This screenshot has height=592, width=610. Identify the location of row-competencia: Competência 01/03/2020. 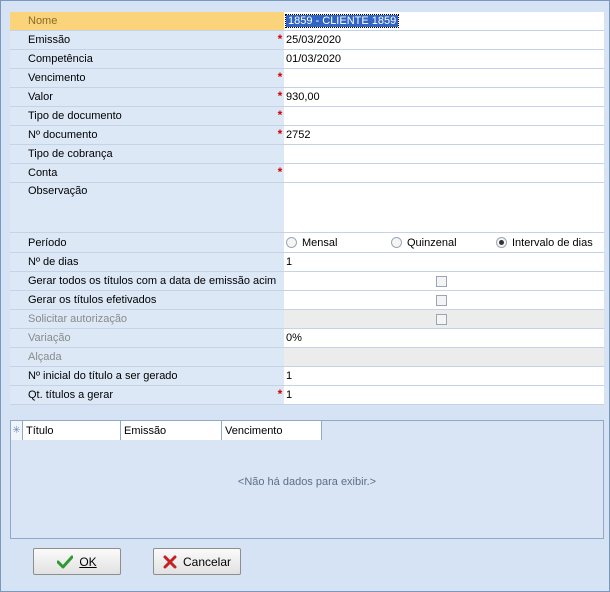
(307, 59).